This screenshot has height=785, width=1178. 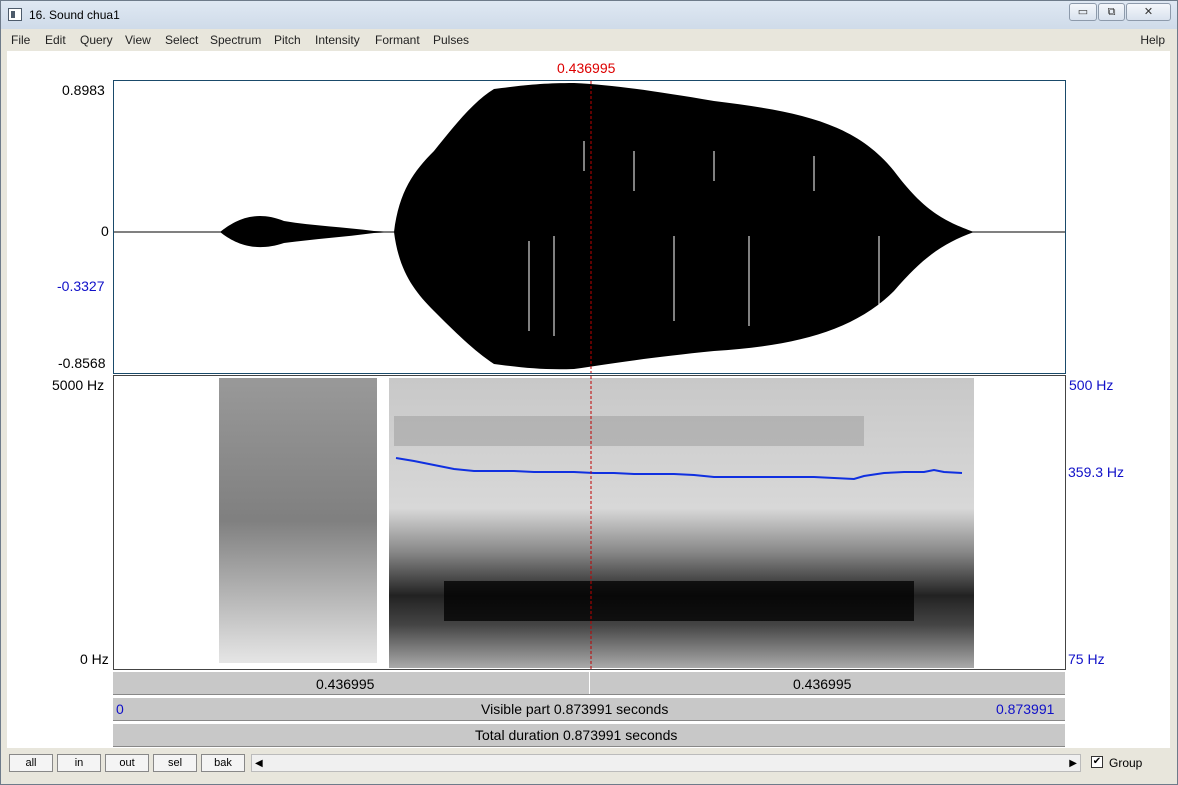 What do you see at coordinates (1097, 762) in the screenshot?
I see `group-checkbox: ✔` at bounding box center [1097, 762].